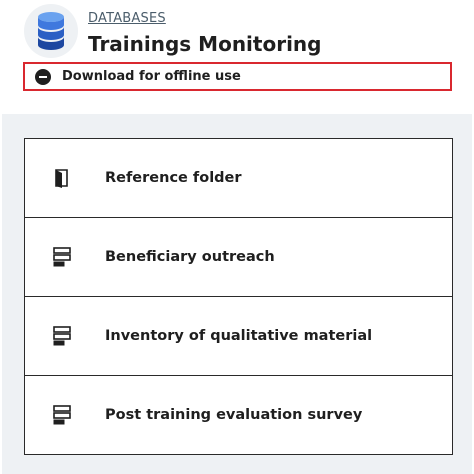  I want to click on breadcrumb-databases: DATABASES, so click(127, 18).